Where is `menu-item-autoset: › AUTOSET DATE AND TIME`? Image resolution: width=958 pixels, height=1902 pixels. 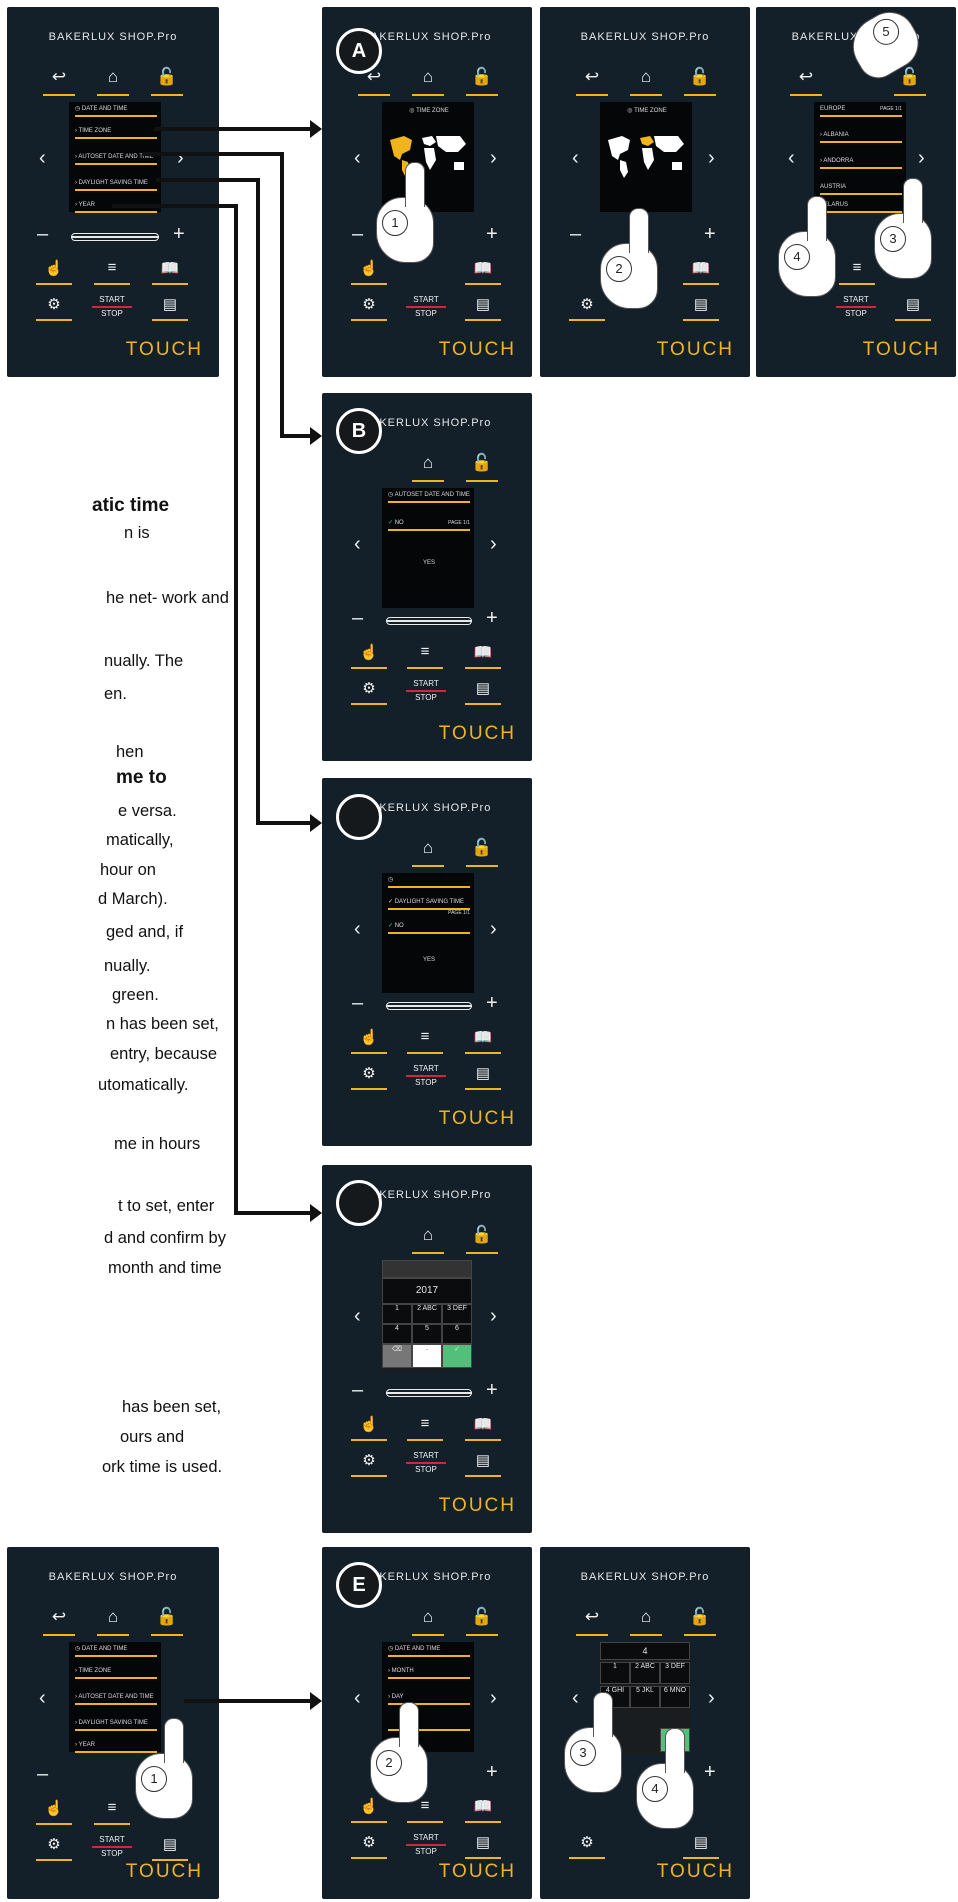
menu-item-autoset: › AUTOSET DATE AND TIME is located at coordinates (116, 1698).